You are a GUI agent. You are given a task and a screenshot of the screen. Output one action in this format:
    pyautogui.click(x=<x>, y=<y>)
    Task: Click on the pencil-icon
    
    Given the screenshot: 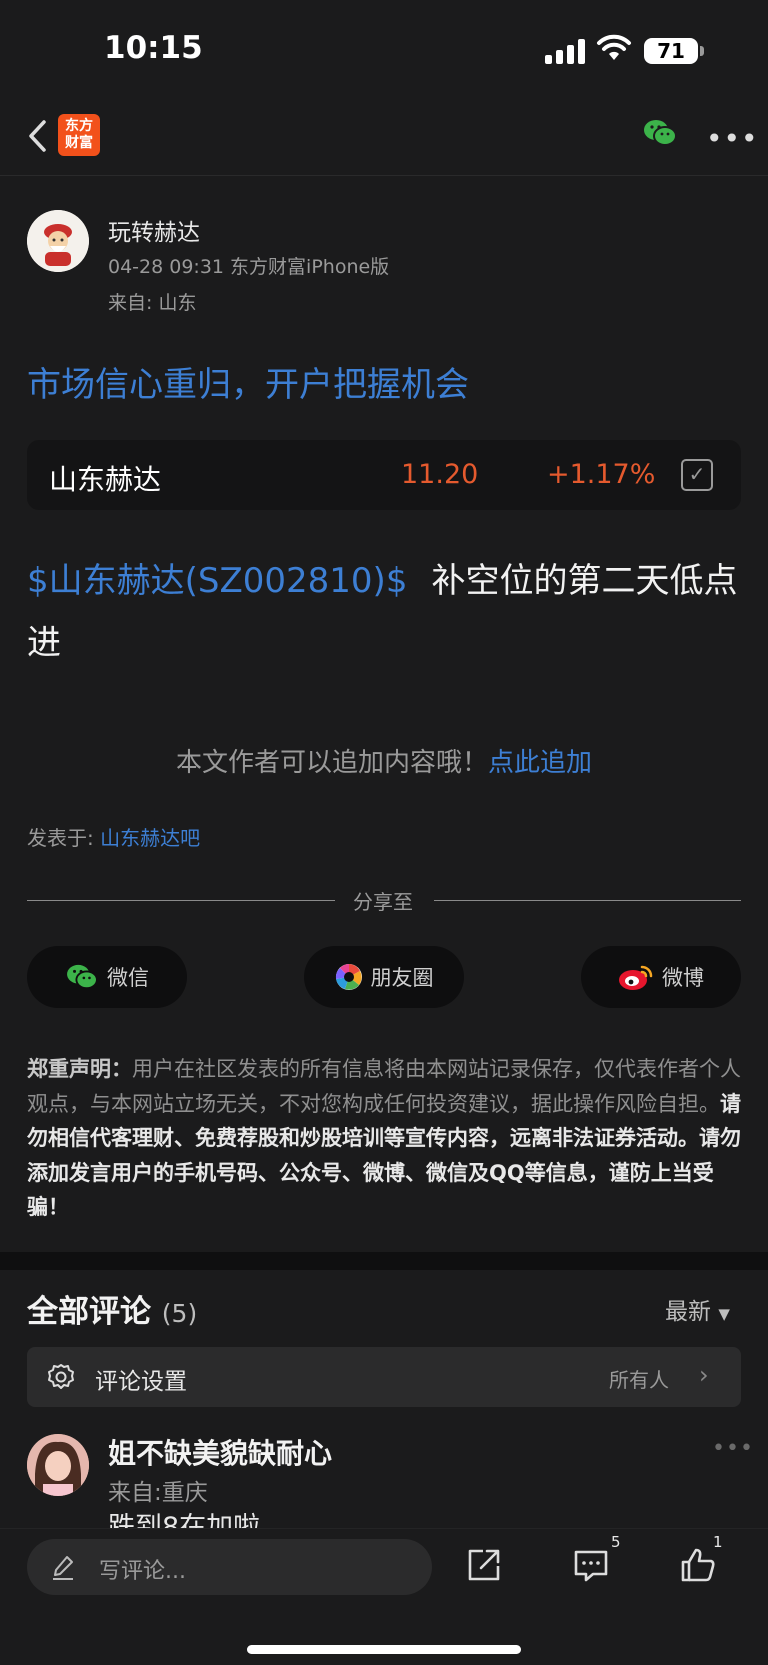 What is the action you would take?
    pyautogui.click(x=63, y=1568)
    